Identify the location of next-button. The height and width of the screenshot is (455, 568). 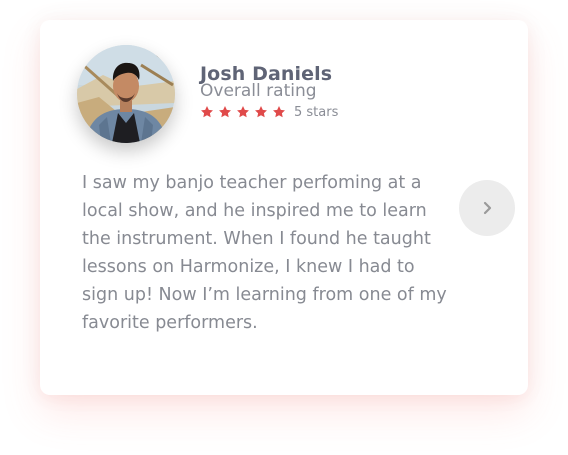
(487, 208).